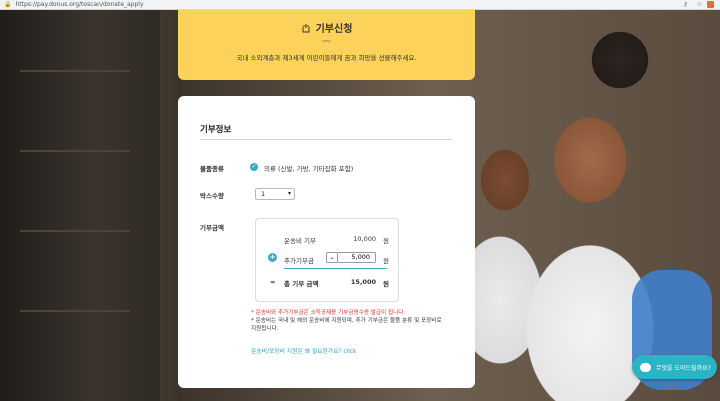 The height and width of the screenshot is (401, 720). I want to click on chat-button: 무엇을 도와드릴까요?, so click(674, 367).